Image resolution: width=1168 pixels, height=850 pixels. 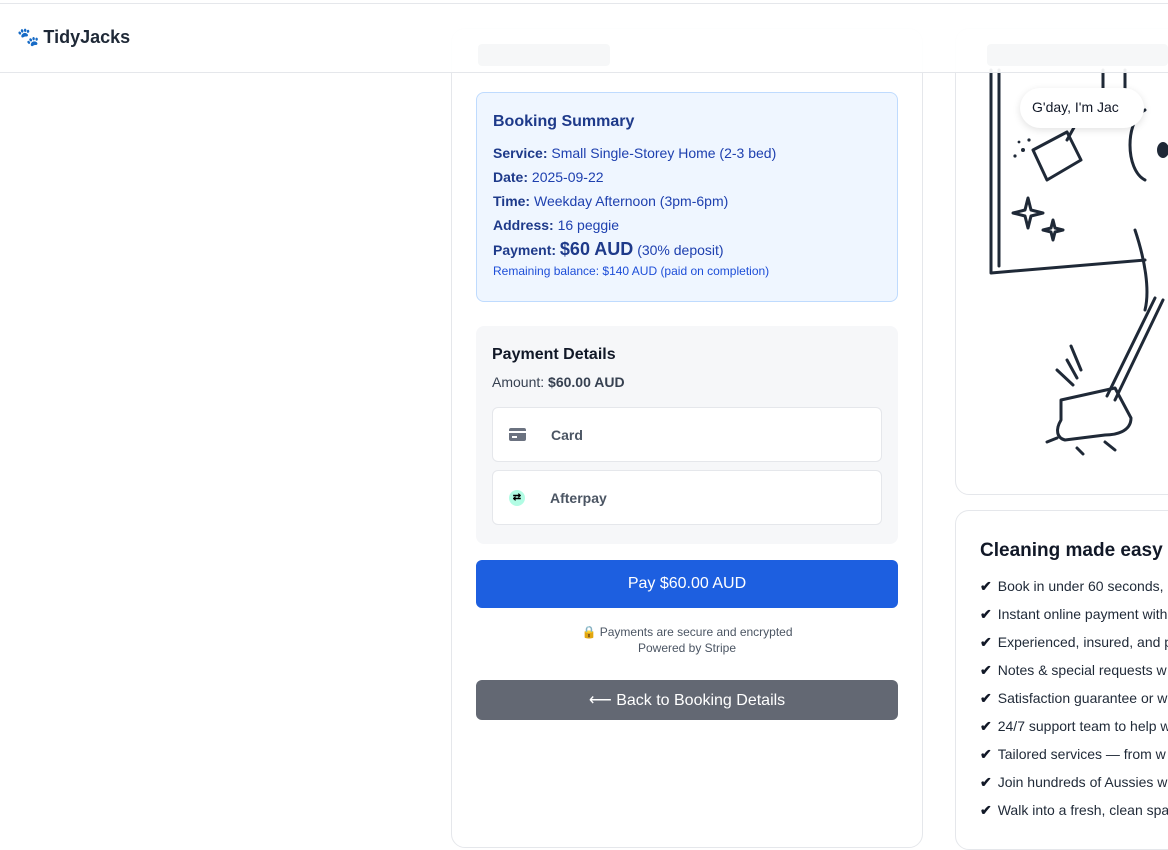 I want to click on feature-item: ✔ Tailored services — from w, so click(x=1073, y=754).